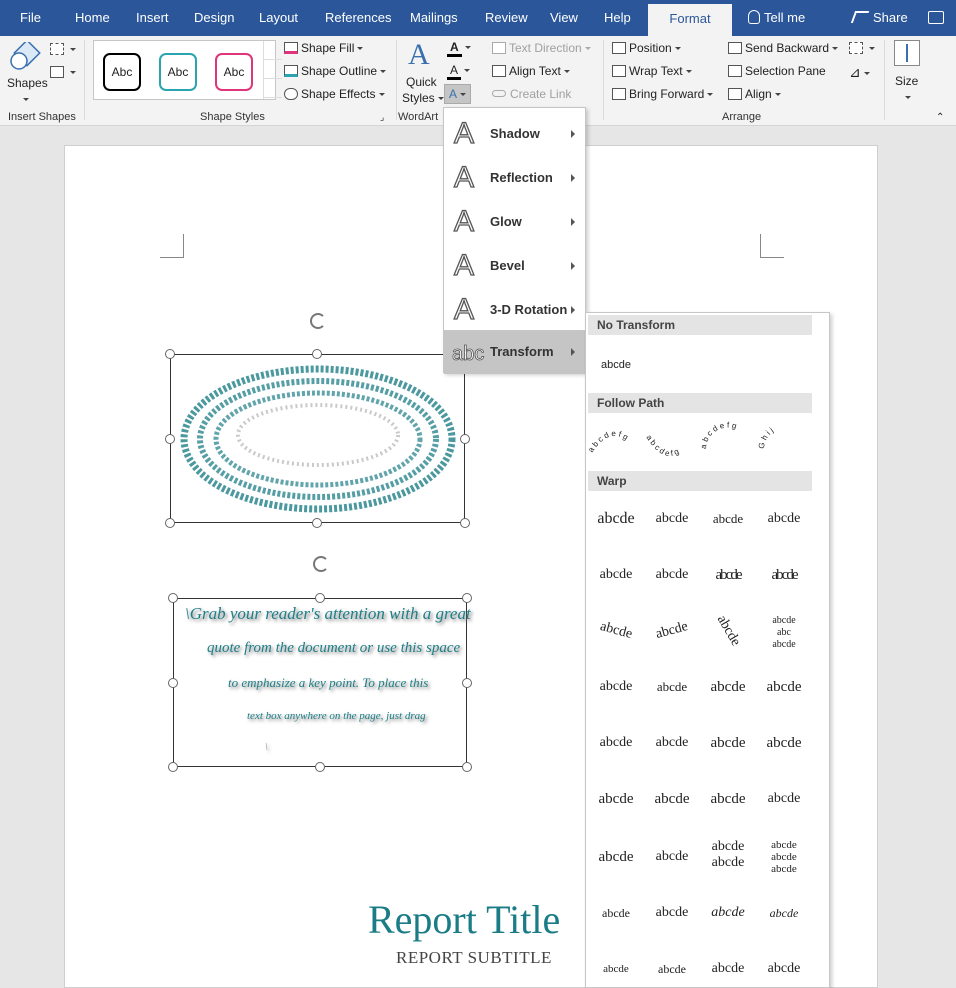  I want to click on size-icon, so click(907, 53).